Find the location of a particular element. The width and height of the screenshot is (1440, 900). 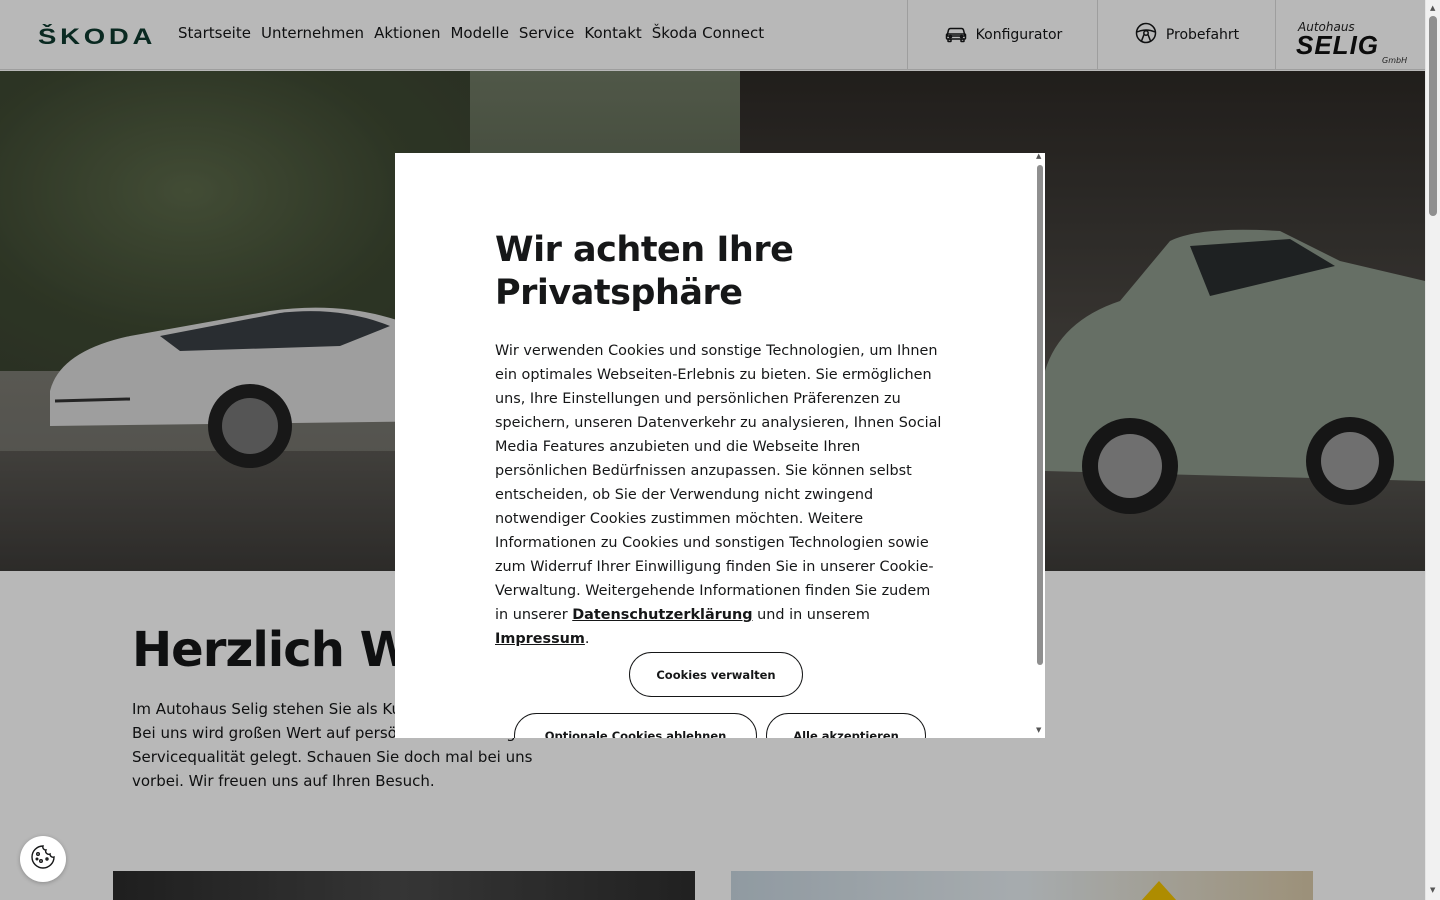

manage-cookies-button: Cookies verwalten is located at coordinates (716, 674).